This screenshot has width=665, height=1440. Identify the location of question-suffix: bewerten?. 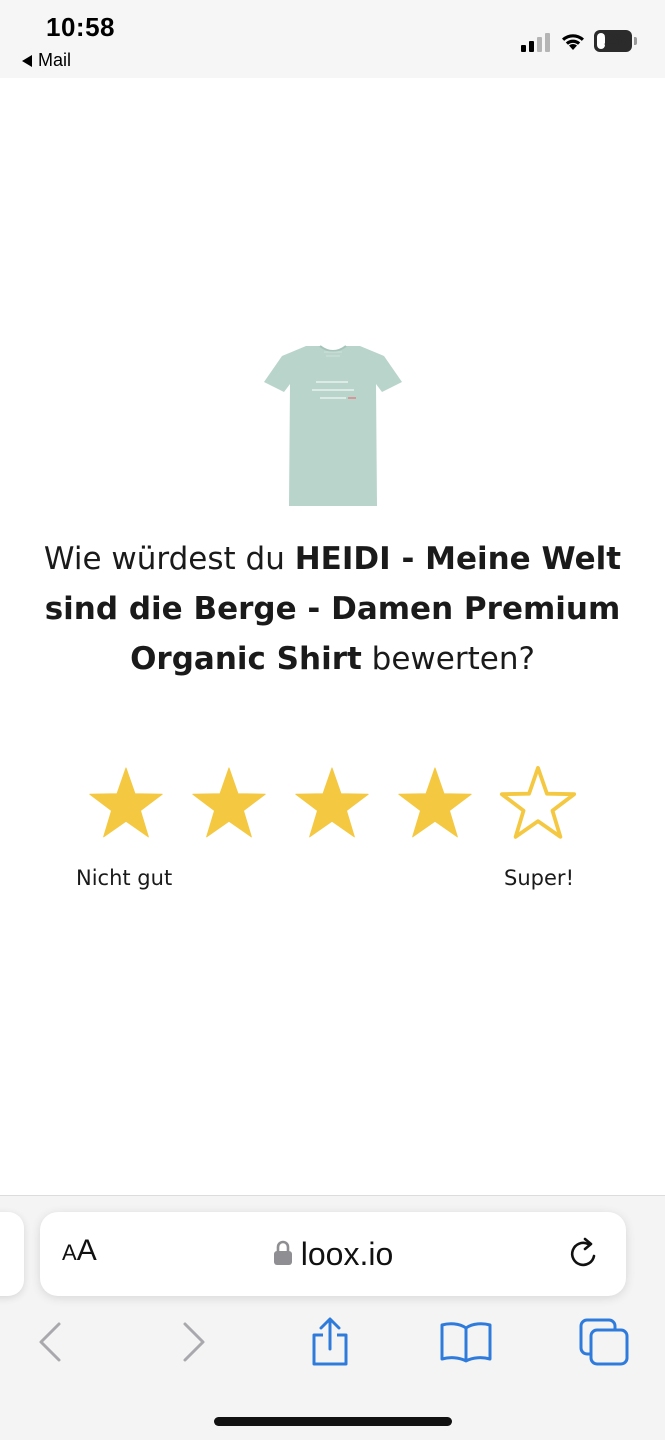
(448, 659).